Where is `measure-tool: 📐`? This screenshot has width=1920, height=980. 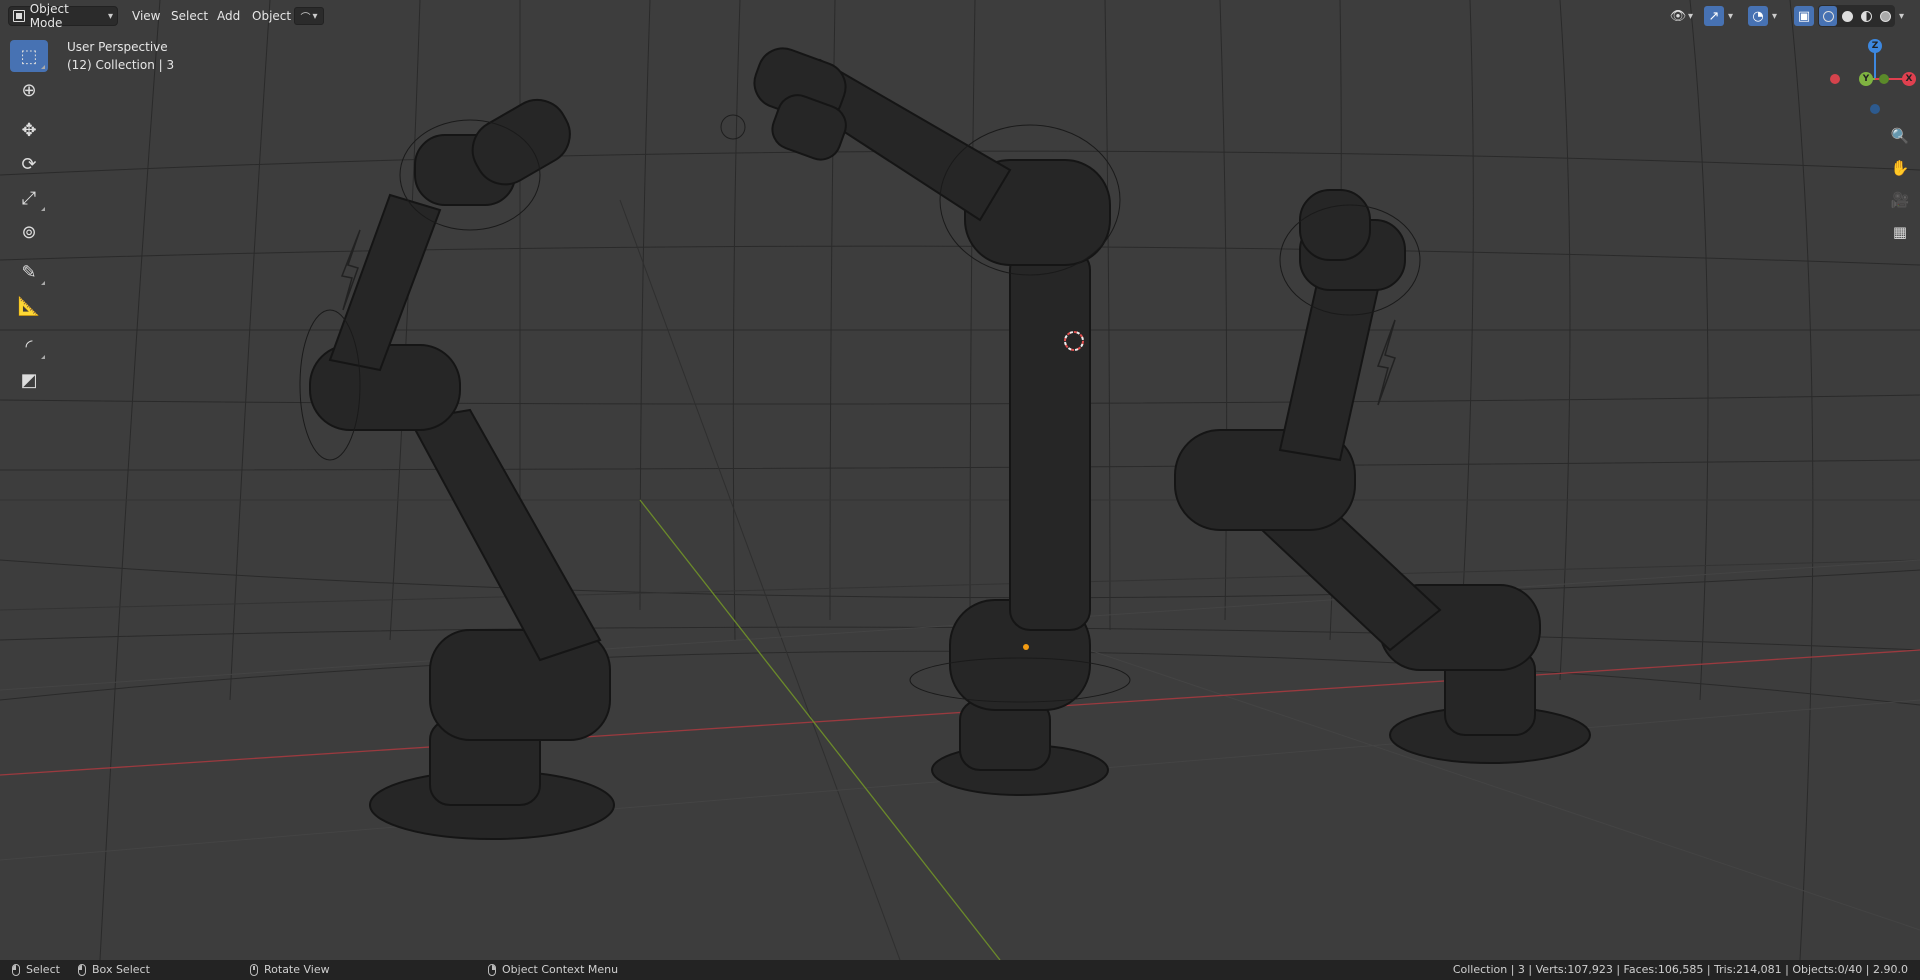
measure-tool: 📐 is located at coordinates (29, 306).